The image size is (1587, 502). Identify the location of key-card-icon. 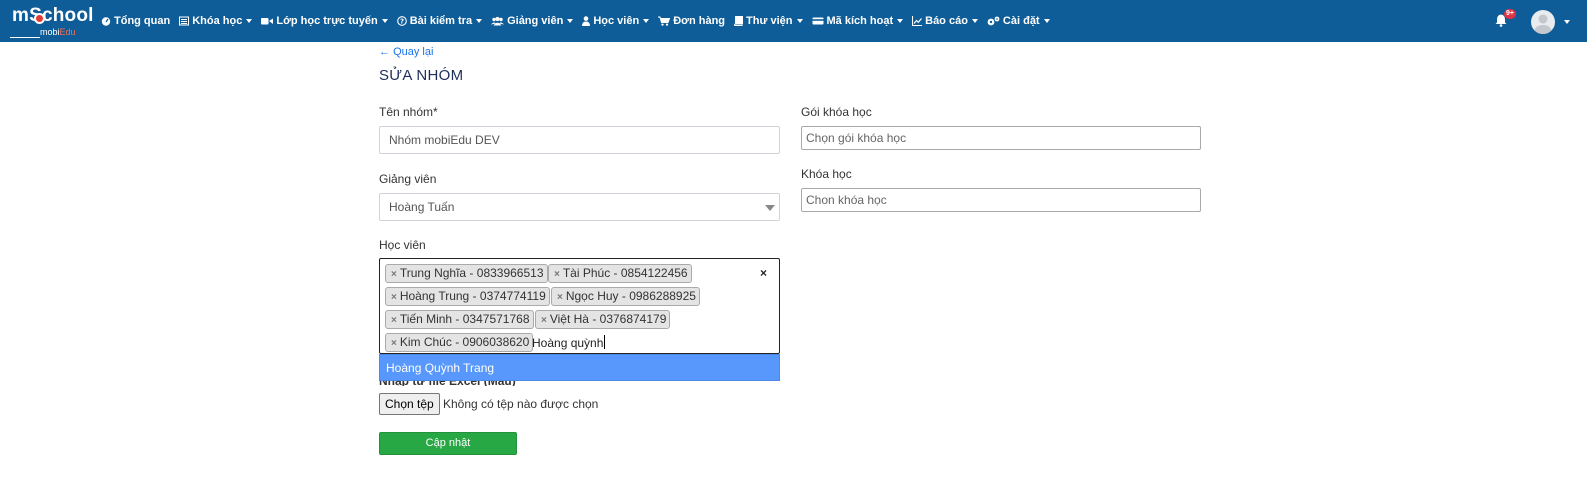
(818, 21).